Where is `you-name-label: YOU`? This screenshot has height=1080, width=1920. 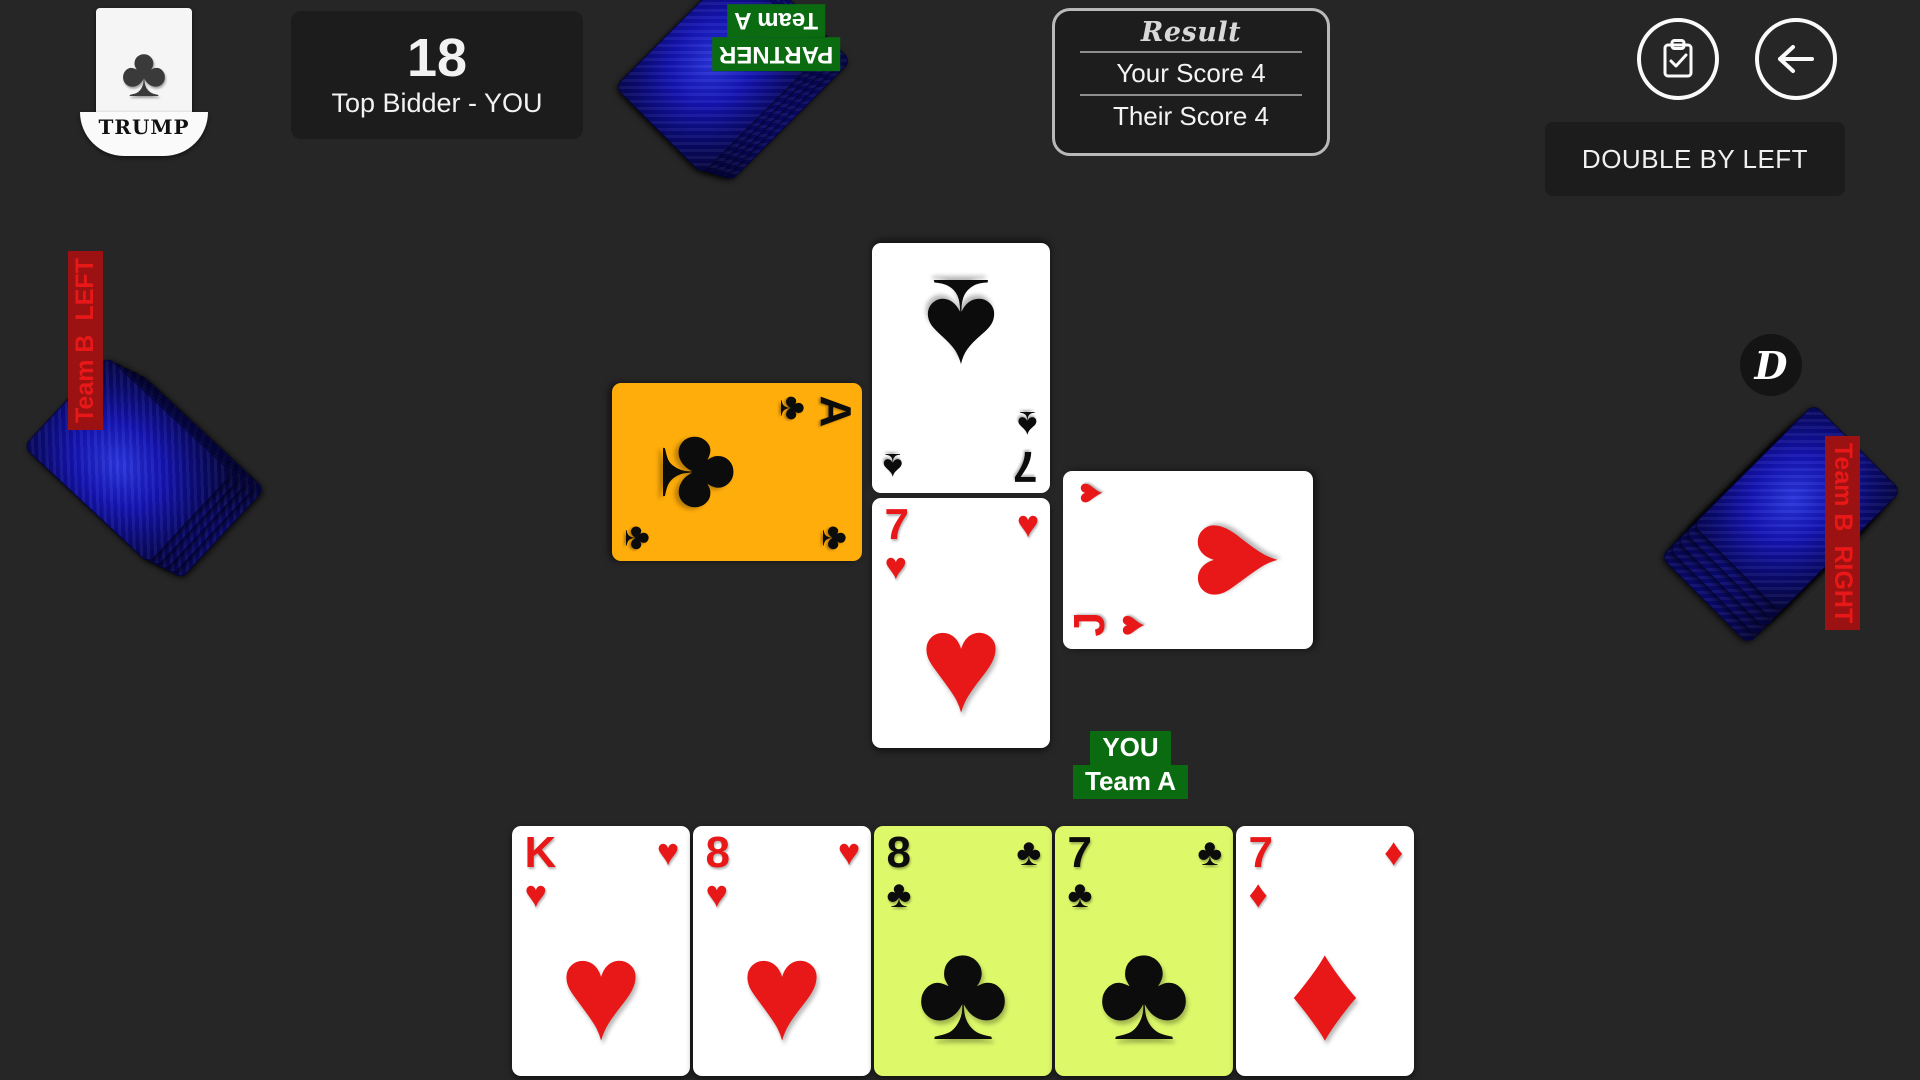
you-name-label: YOU is located at coordinates (1130, 748).